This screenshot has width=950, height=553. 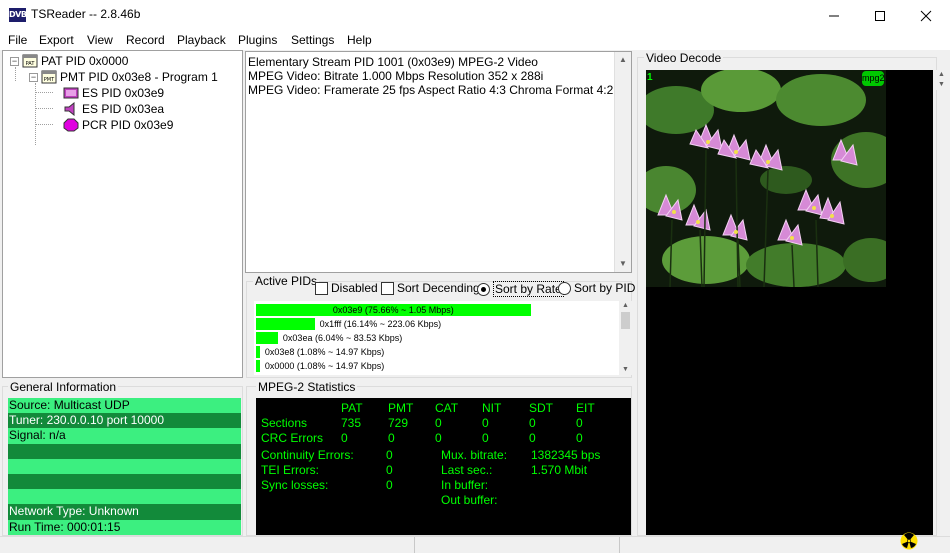 I want to click on sync-losses-value: 0, so click(x=389, y=485).